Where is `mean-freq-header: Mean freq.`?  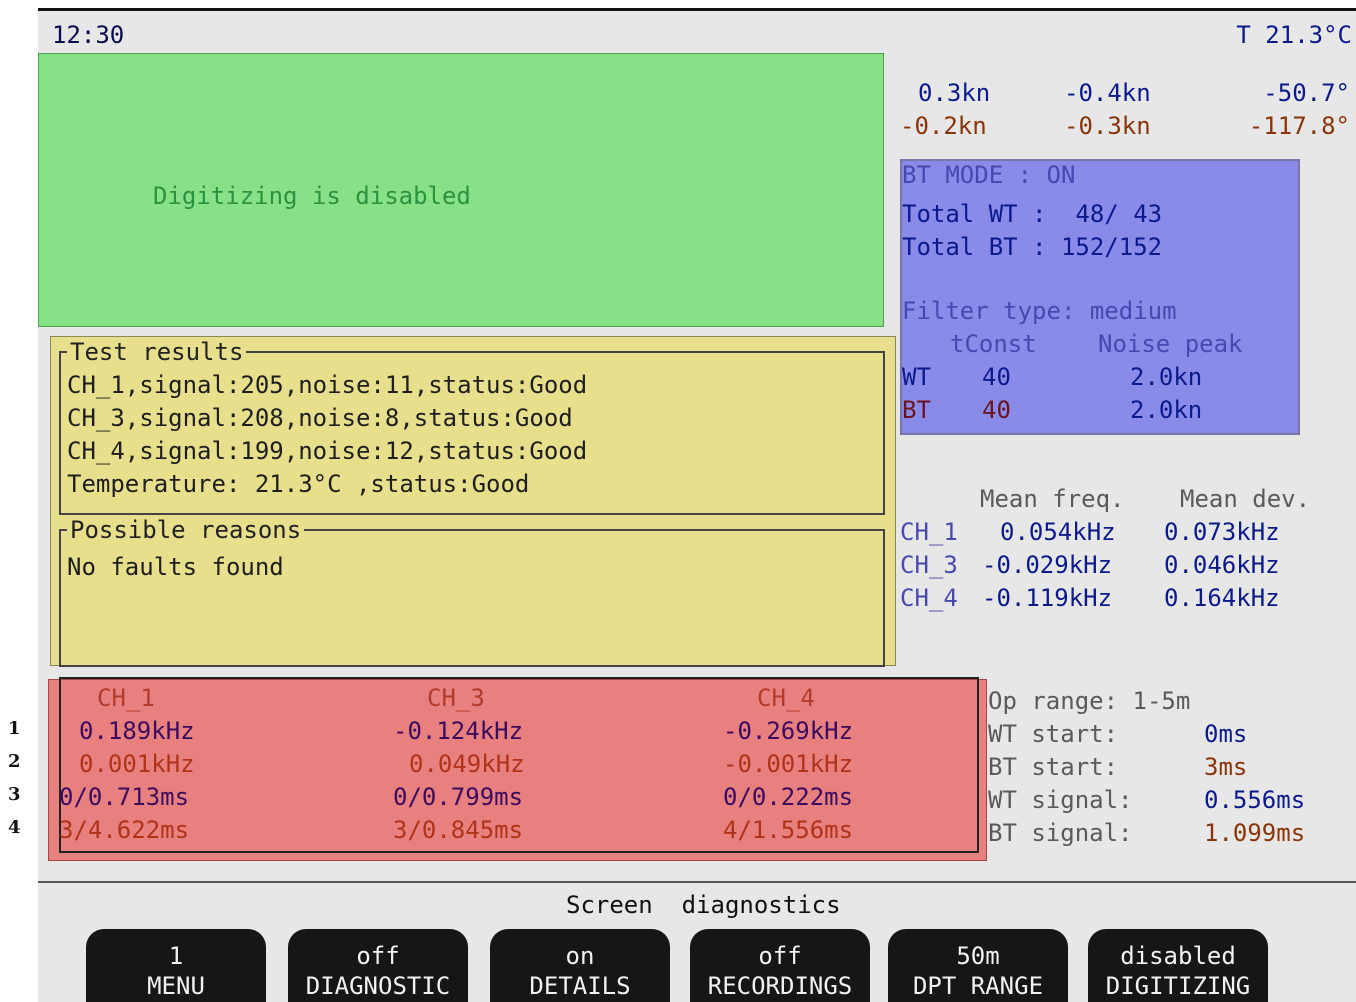
mean-freq-header: Mean freq. is located at coordinates (1052, 499).